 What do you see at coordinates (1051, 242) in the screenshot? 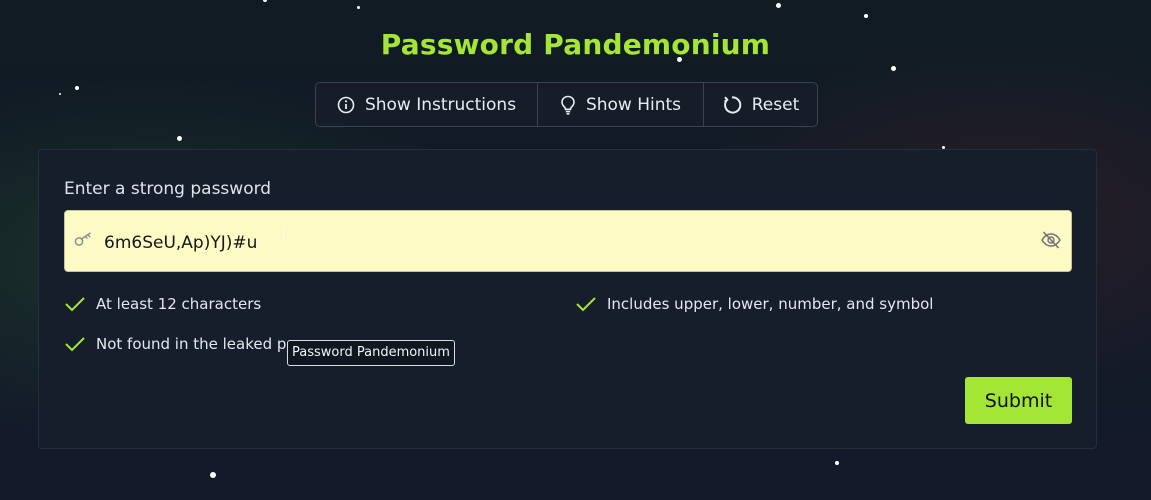
I see `eye-off-icon` at bounding box center [1051, 242].